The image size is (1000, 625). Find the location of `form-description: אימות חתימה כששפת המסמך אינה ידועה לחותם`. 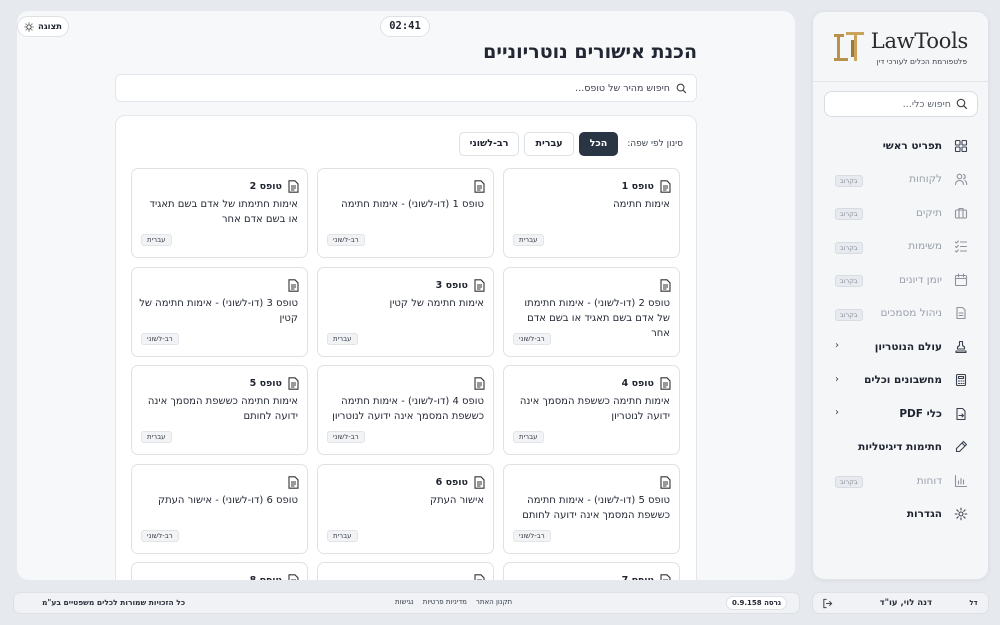

form-description: אימות חתימה כששפת המסמך אינה ידועה לחותם is located at coordinates (222, 409).